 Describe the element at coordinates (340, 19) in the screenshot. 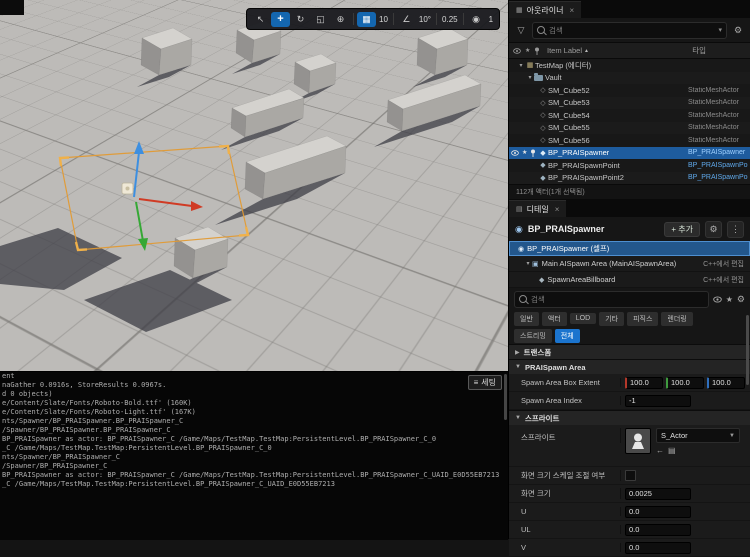

I see `world-local-toggle-icon: ⊕` at that location.